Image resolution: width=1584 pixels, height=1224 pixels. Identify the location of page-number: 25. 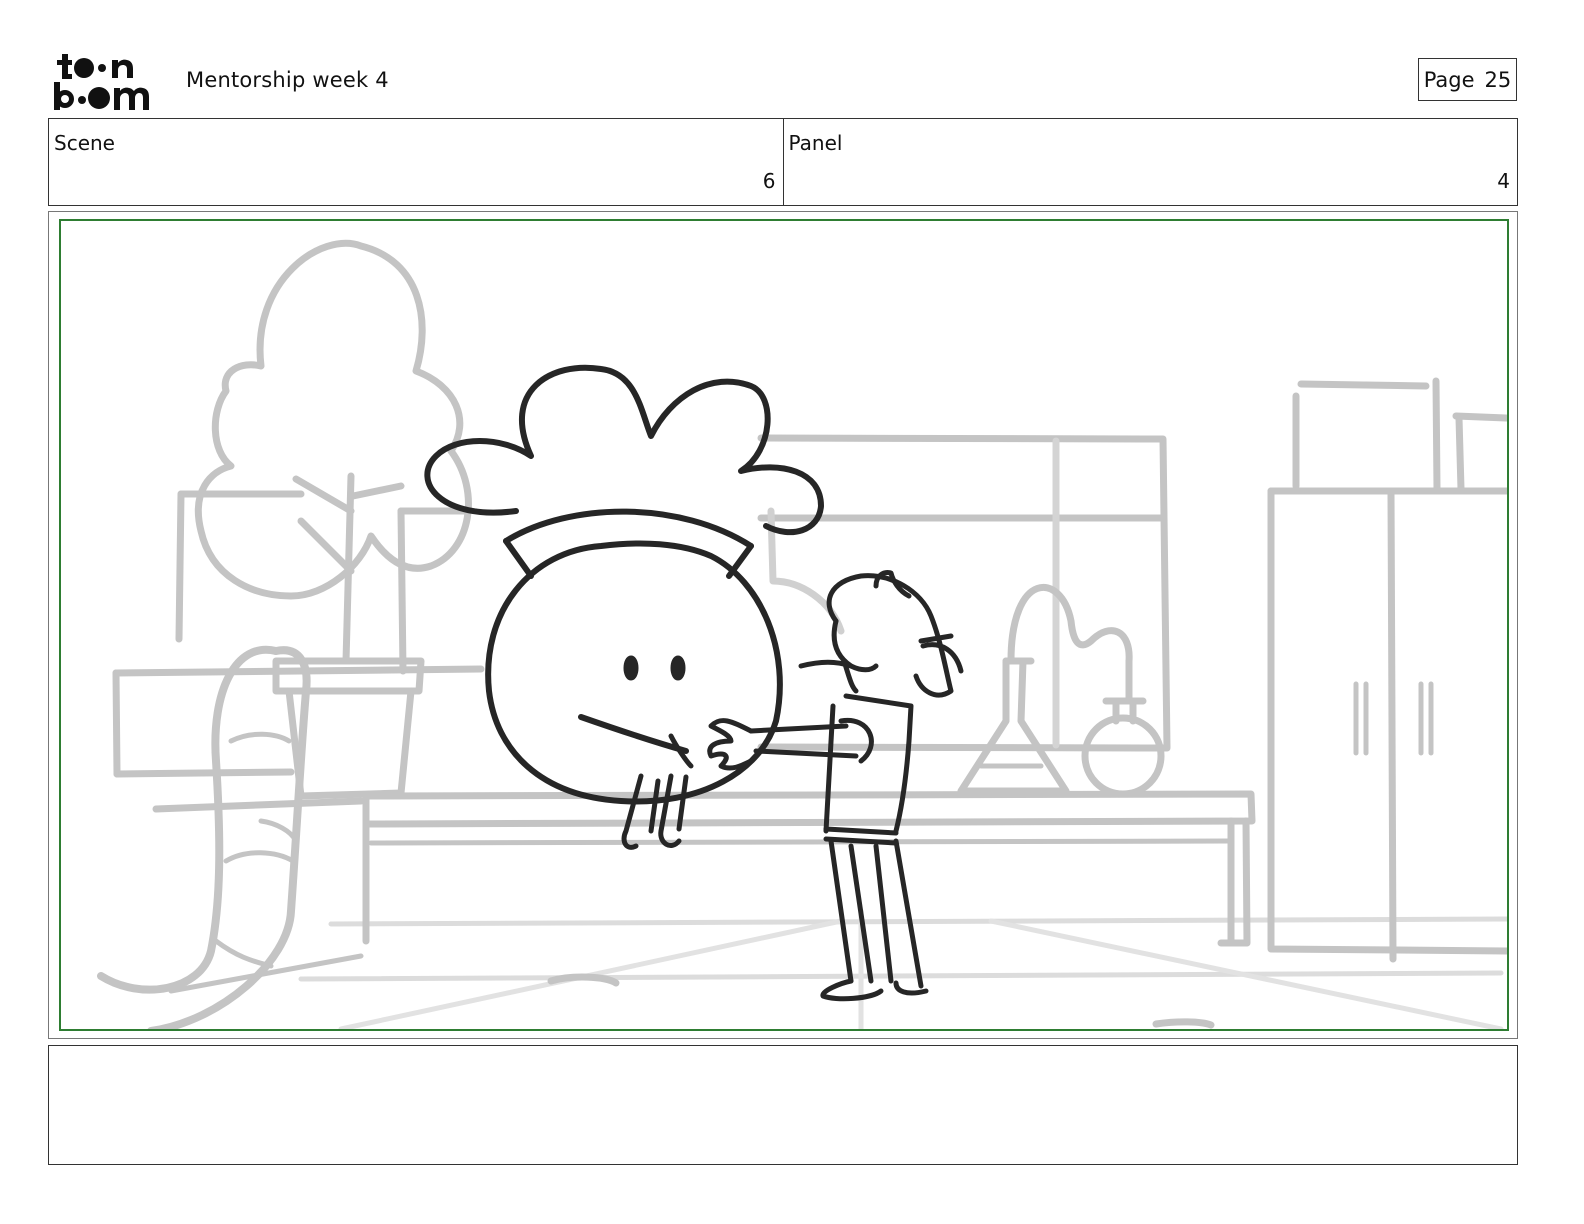
(1498, 79).